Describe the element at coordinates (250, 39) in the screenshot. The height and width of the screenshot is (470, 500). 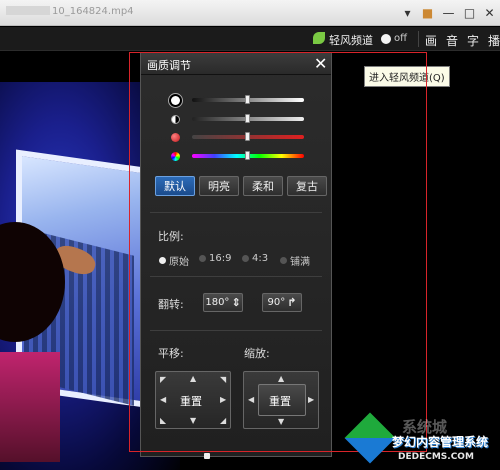
I see `player-toolbar: 轻风频道 off 画 音 字 播` at that location.